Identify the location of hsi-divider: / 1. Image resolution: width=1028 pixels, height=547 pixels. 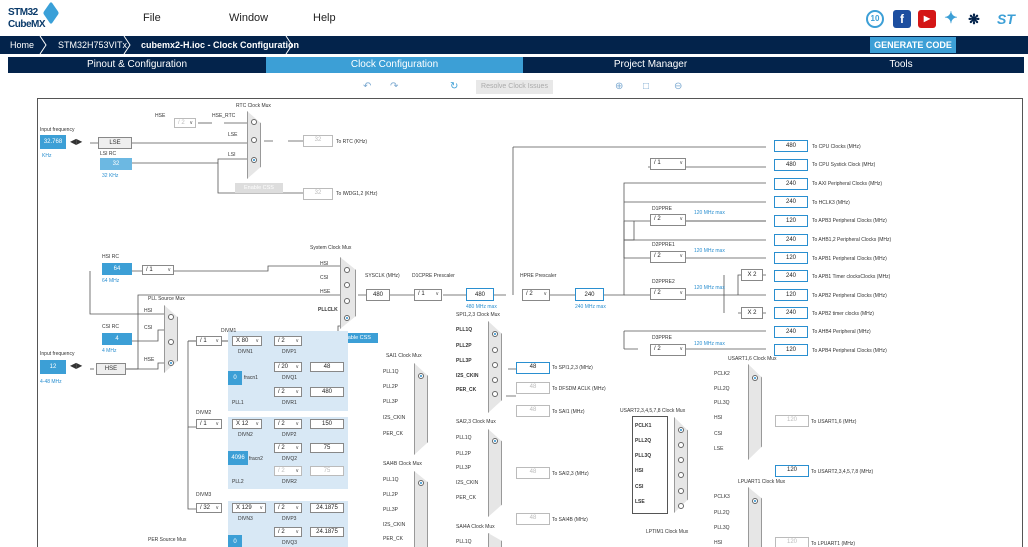
(158, 270).